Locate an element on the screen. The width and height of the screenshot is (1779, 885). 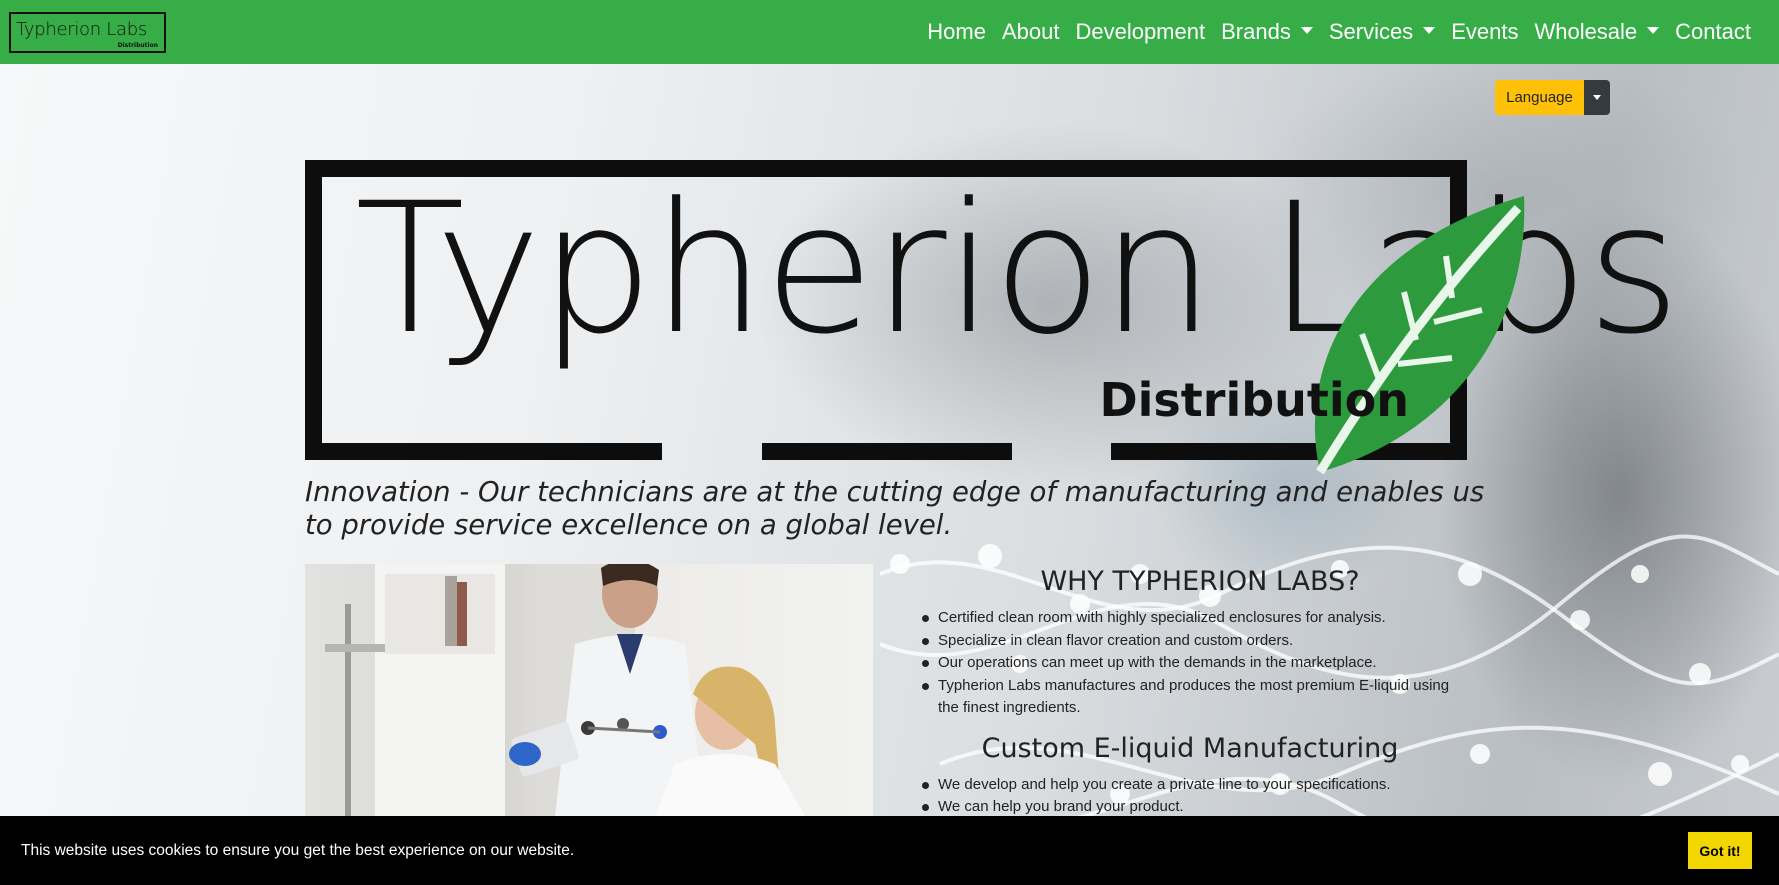
nav-development-label: Development is located at coordinates (1140, 31).